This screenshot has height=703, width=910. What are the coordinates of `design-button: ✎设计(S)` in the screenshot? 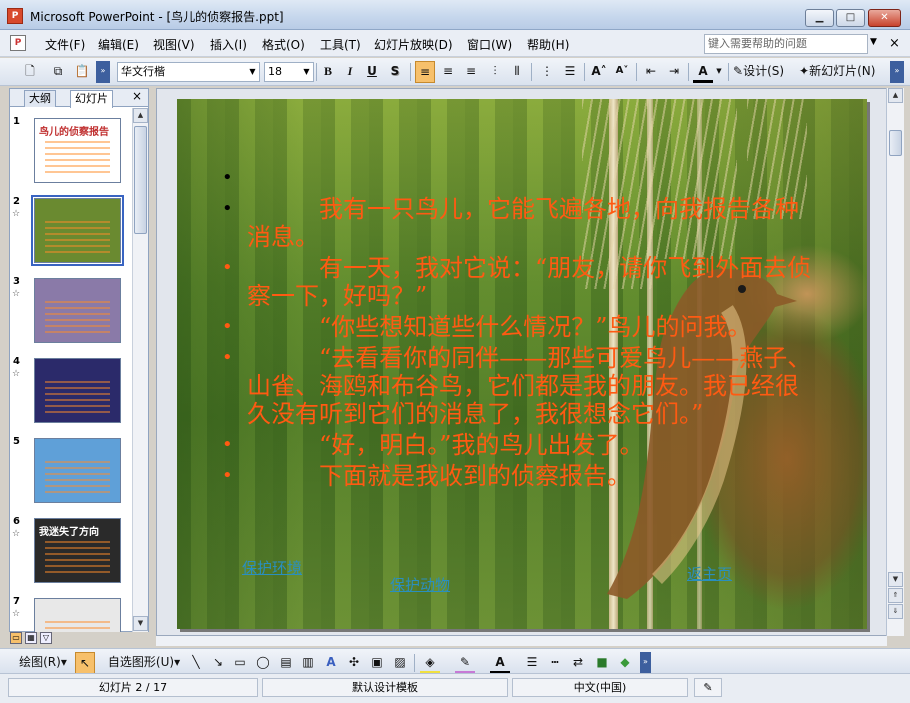 It's located at (764, 72).